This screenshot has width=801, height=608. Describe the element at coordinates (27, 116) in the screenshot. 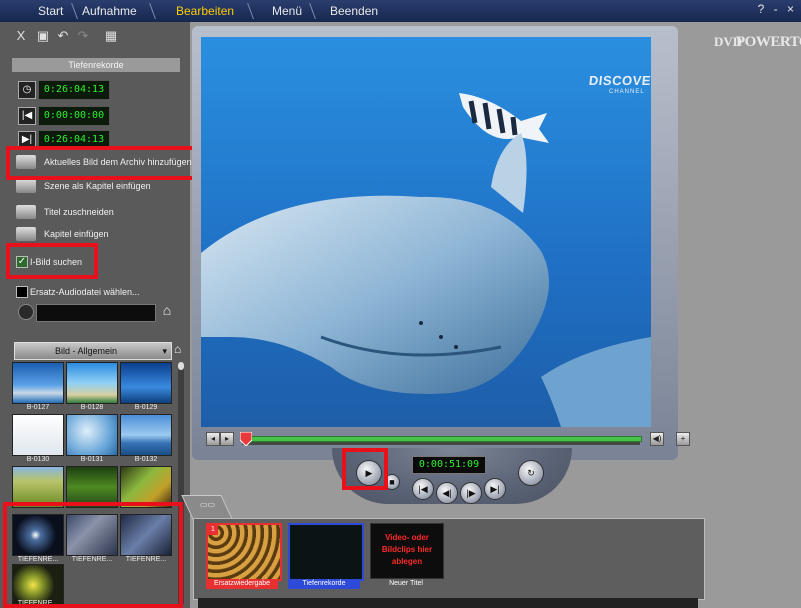

I see `mark-in-icon: |◀` at that location.